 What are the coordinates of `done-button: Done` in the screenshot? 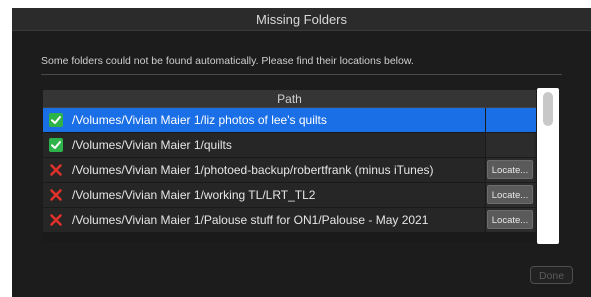 It's located at (551, 275).